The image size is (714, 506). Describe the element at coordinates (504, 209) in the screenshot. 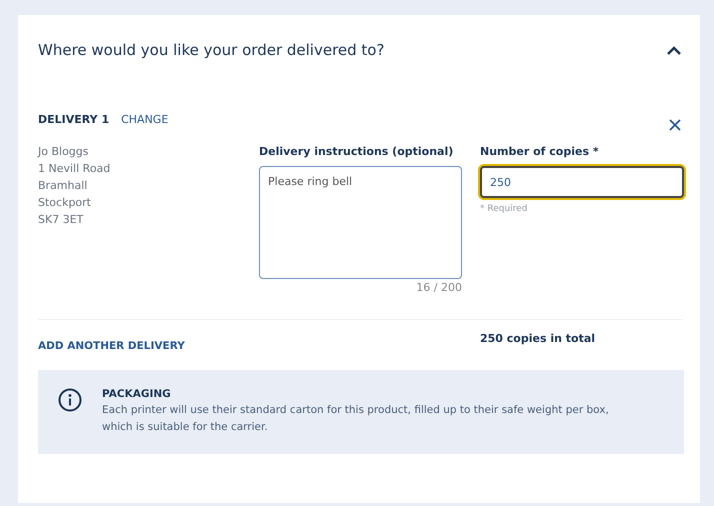

I see `required-hint: * Required` at that location.